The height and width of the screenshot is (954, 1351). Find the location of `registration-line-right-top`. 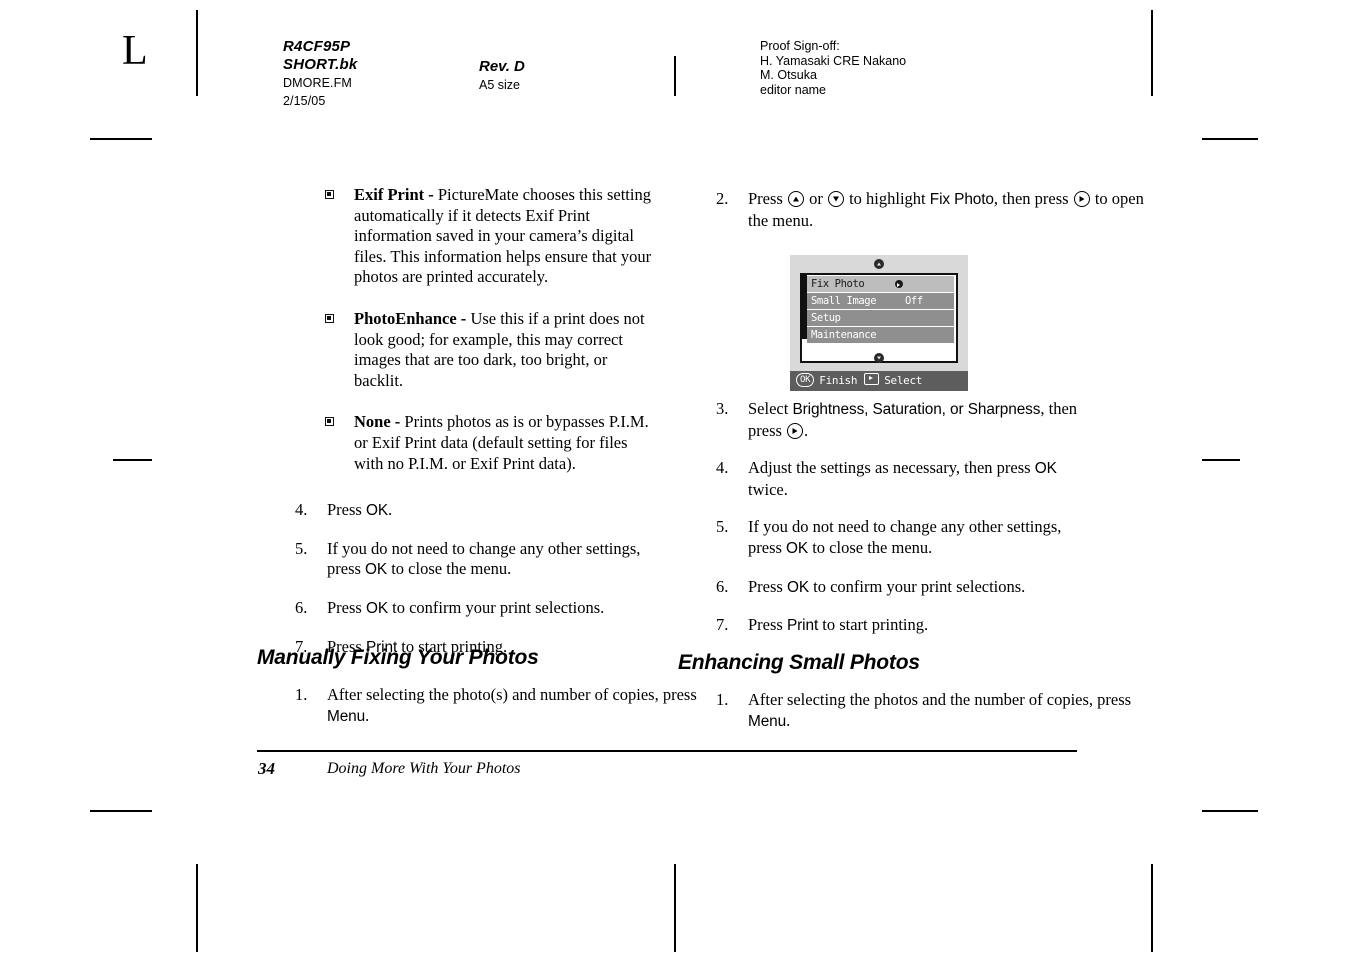

registration-line-right-top is located at coordinates (1152, 53).